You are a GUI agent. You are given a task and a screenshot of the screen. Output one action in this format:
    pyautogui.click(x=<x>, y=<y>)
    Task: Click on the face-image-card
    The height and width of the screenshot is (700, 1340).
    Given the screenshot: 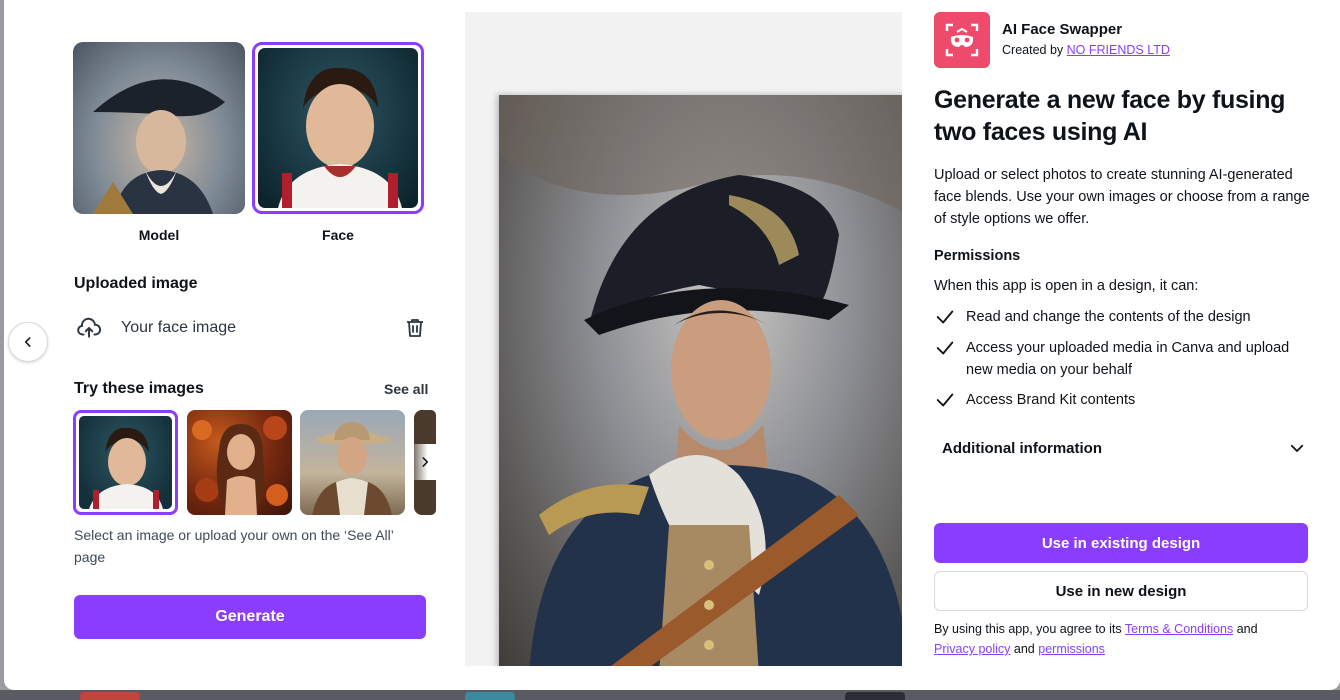 What is the action you would take?
    pyautogui.click(x=338, y=128)
    